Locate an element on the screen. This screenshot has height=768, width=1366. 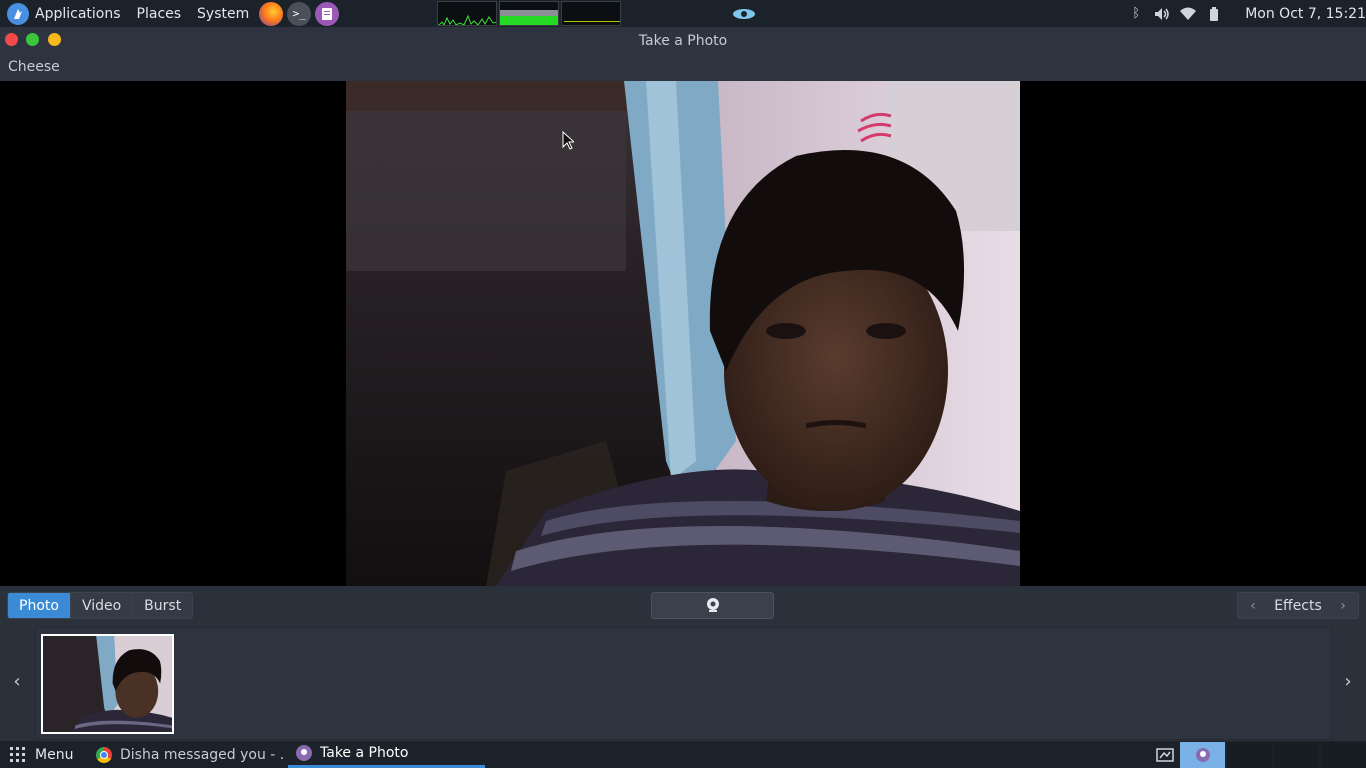
cpu-monitor-graph is located at coordinates (467, 13).